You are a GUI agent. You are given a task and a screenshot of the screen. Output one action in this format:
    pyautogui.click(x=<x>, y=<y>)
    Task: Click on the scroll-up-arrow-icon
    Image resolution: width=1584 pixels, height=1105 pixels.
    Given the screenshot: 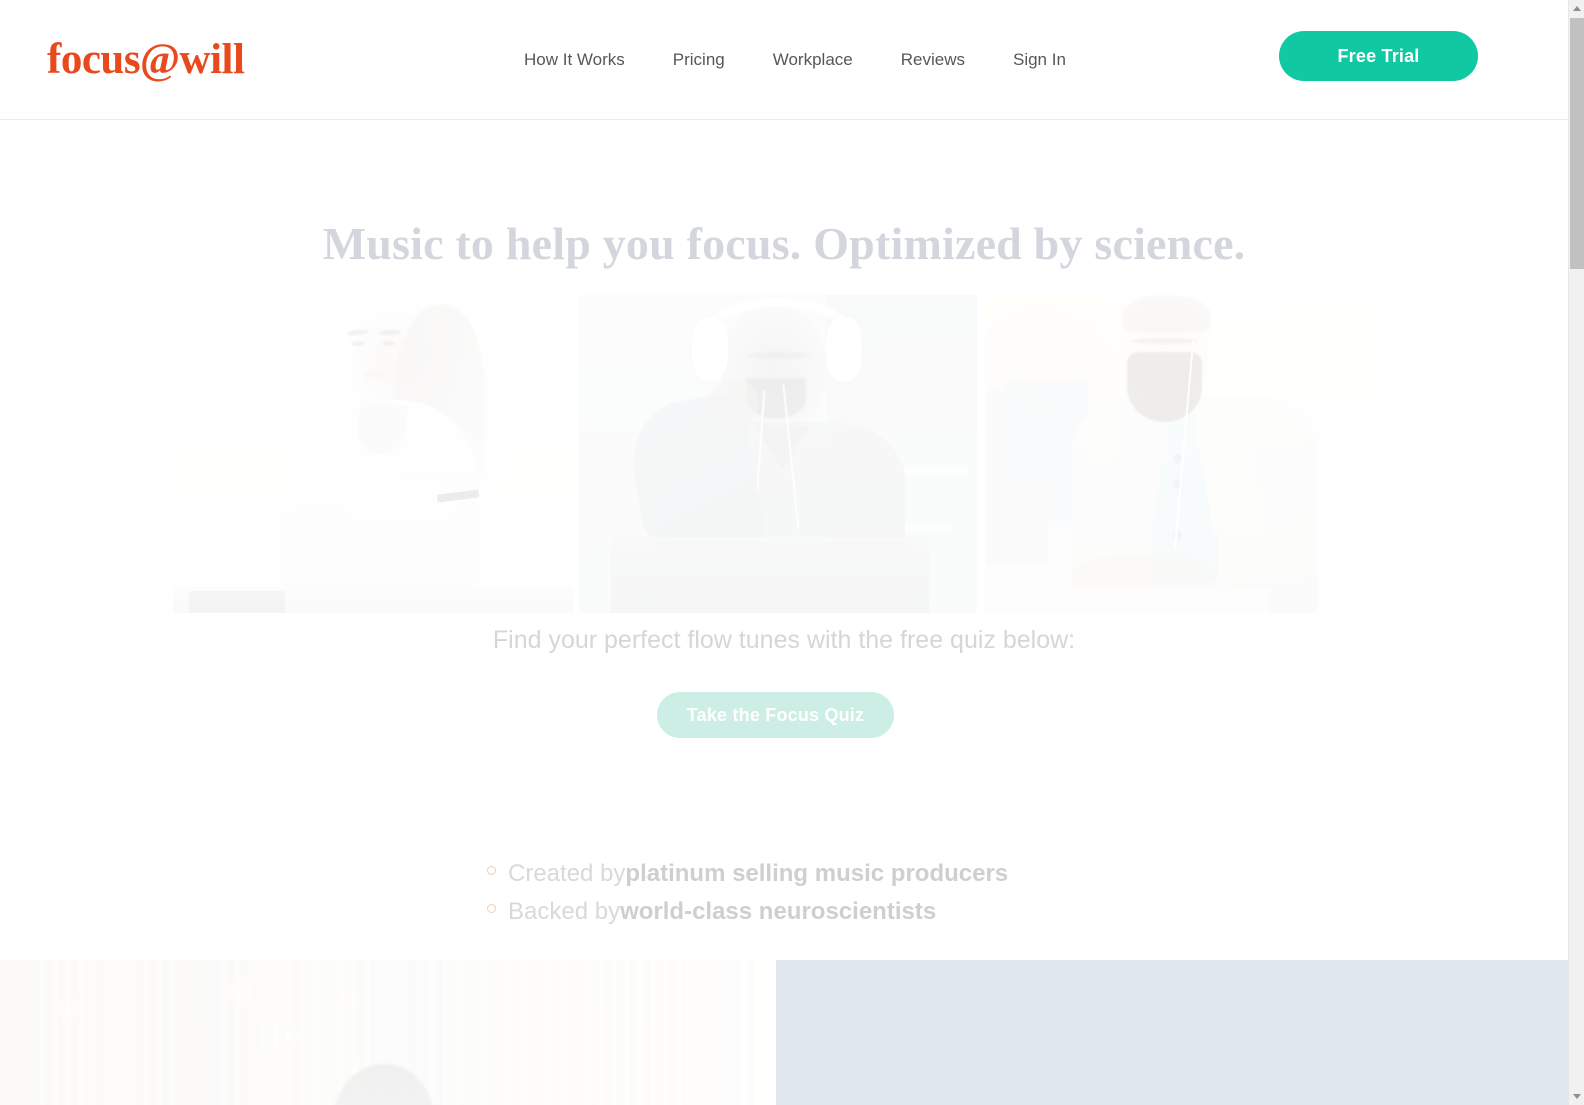 What is the action you would take?
    pyautogui.click(x=1576, y=8)
    